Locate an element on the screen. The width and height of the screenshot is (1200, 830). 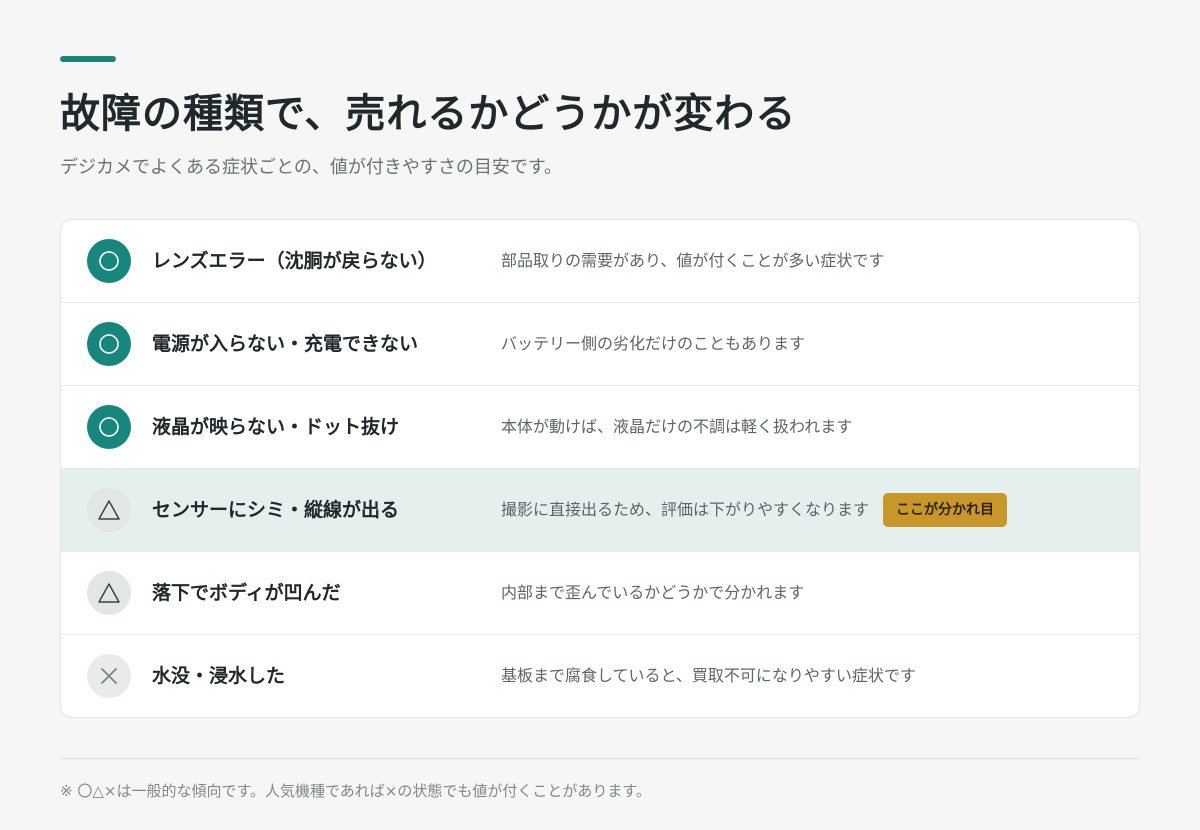
symptom-label: 落下でボディが凹んだ is located at coordinates (246, 593).